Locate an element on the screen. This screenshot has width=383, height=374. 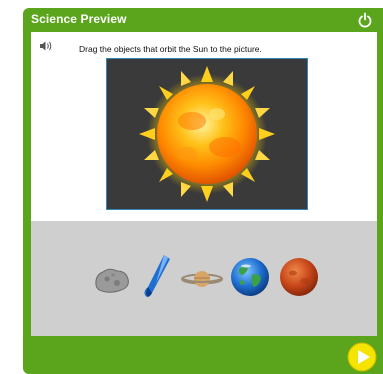
sun-image is located at coordinates (207, 134).